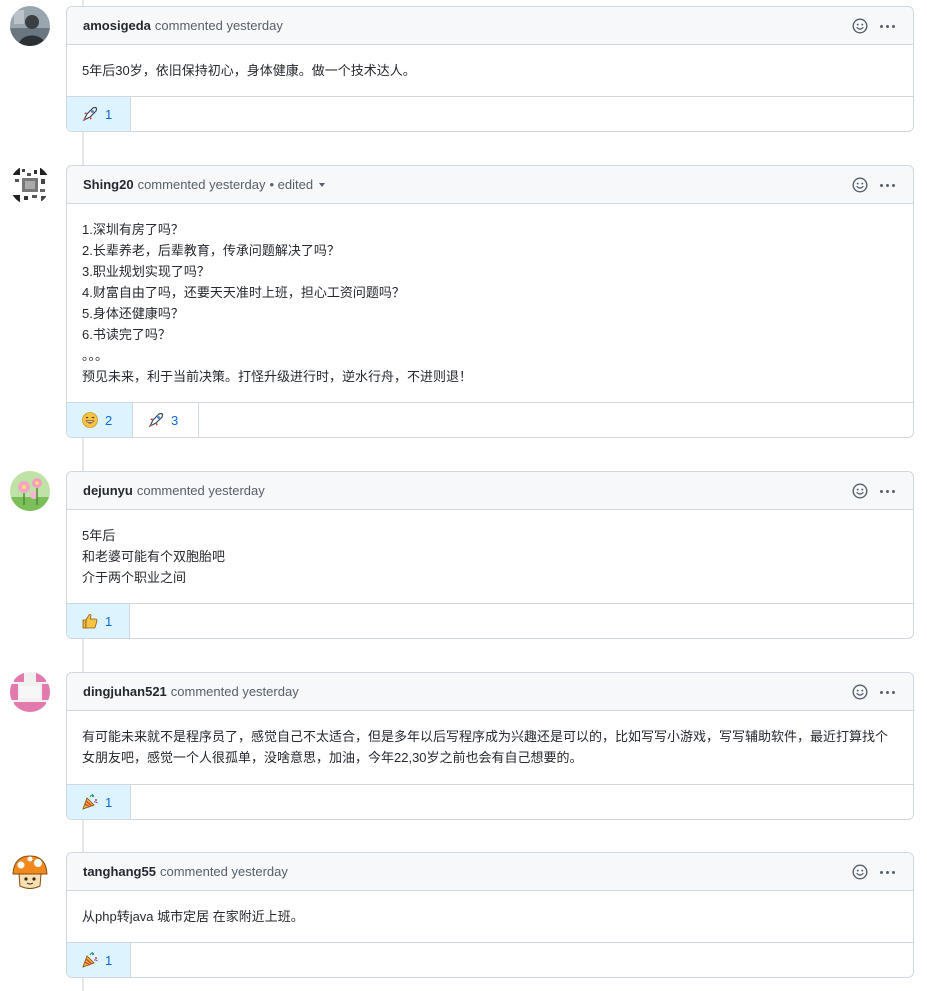  What do you see at coordinates (99, 535) in the screenshot?
I see `comment-text: 5年后` at bounding box center [99, 535].